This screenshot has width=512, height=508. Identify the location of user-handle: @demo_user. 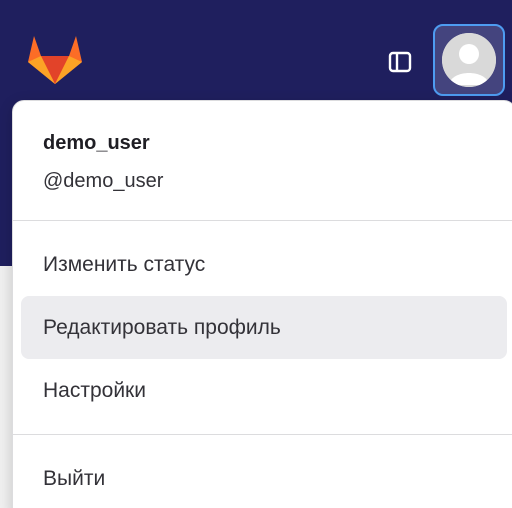
(103, 181).